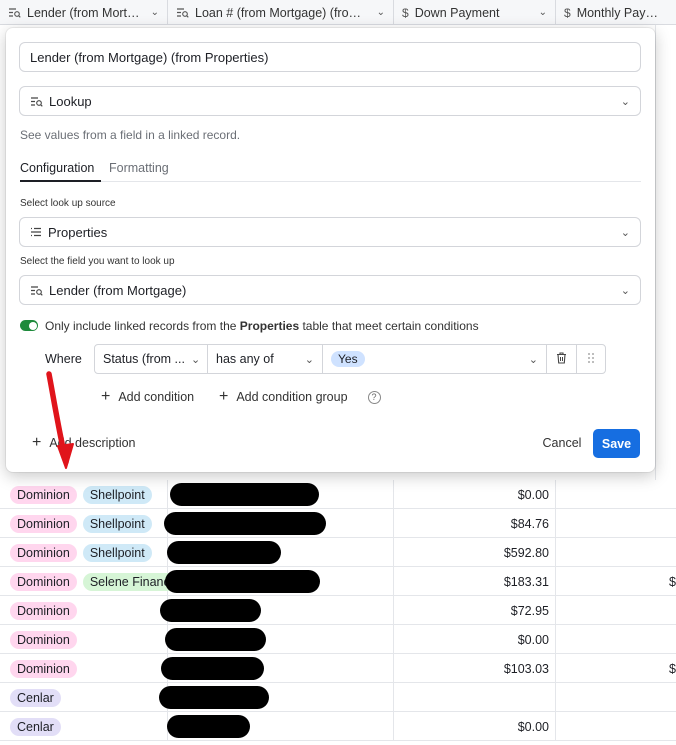  Describe the element at coordinates (92, 581) in the screenshot. I see `lender-cell: Dominion Selene Finance` at that location.